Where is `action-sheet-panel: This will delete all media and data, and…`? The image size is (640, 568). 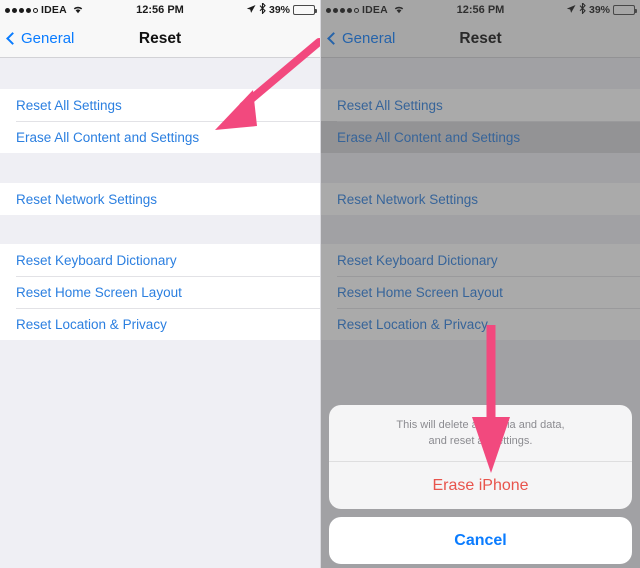 action-sheet-panel: This will delete all media and data, and… is located at coordinates (480, 457).